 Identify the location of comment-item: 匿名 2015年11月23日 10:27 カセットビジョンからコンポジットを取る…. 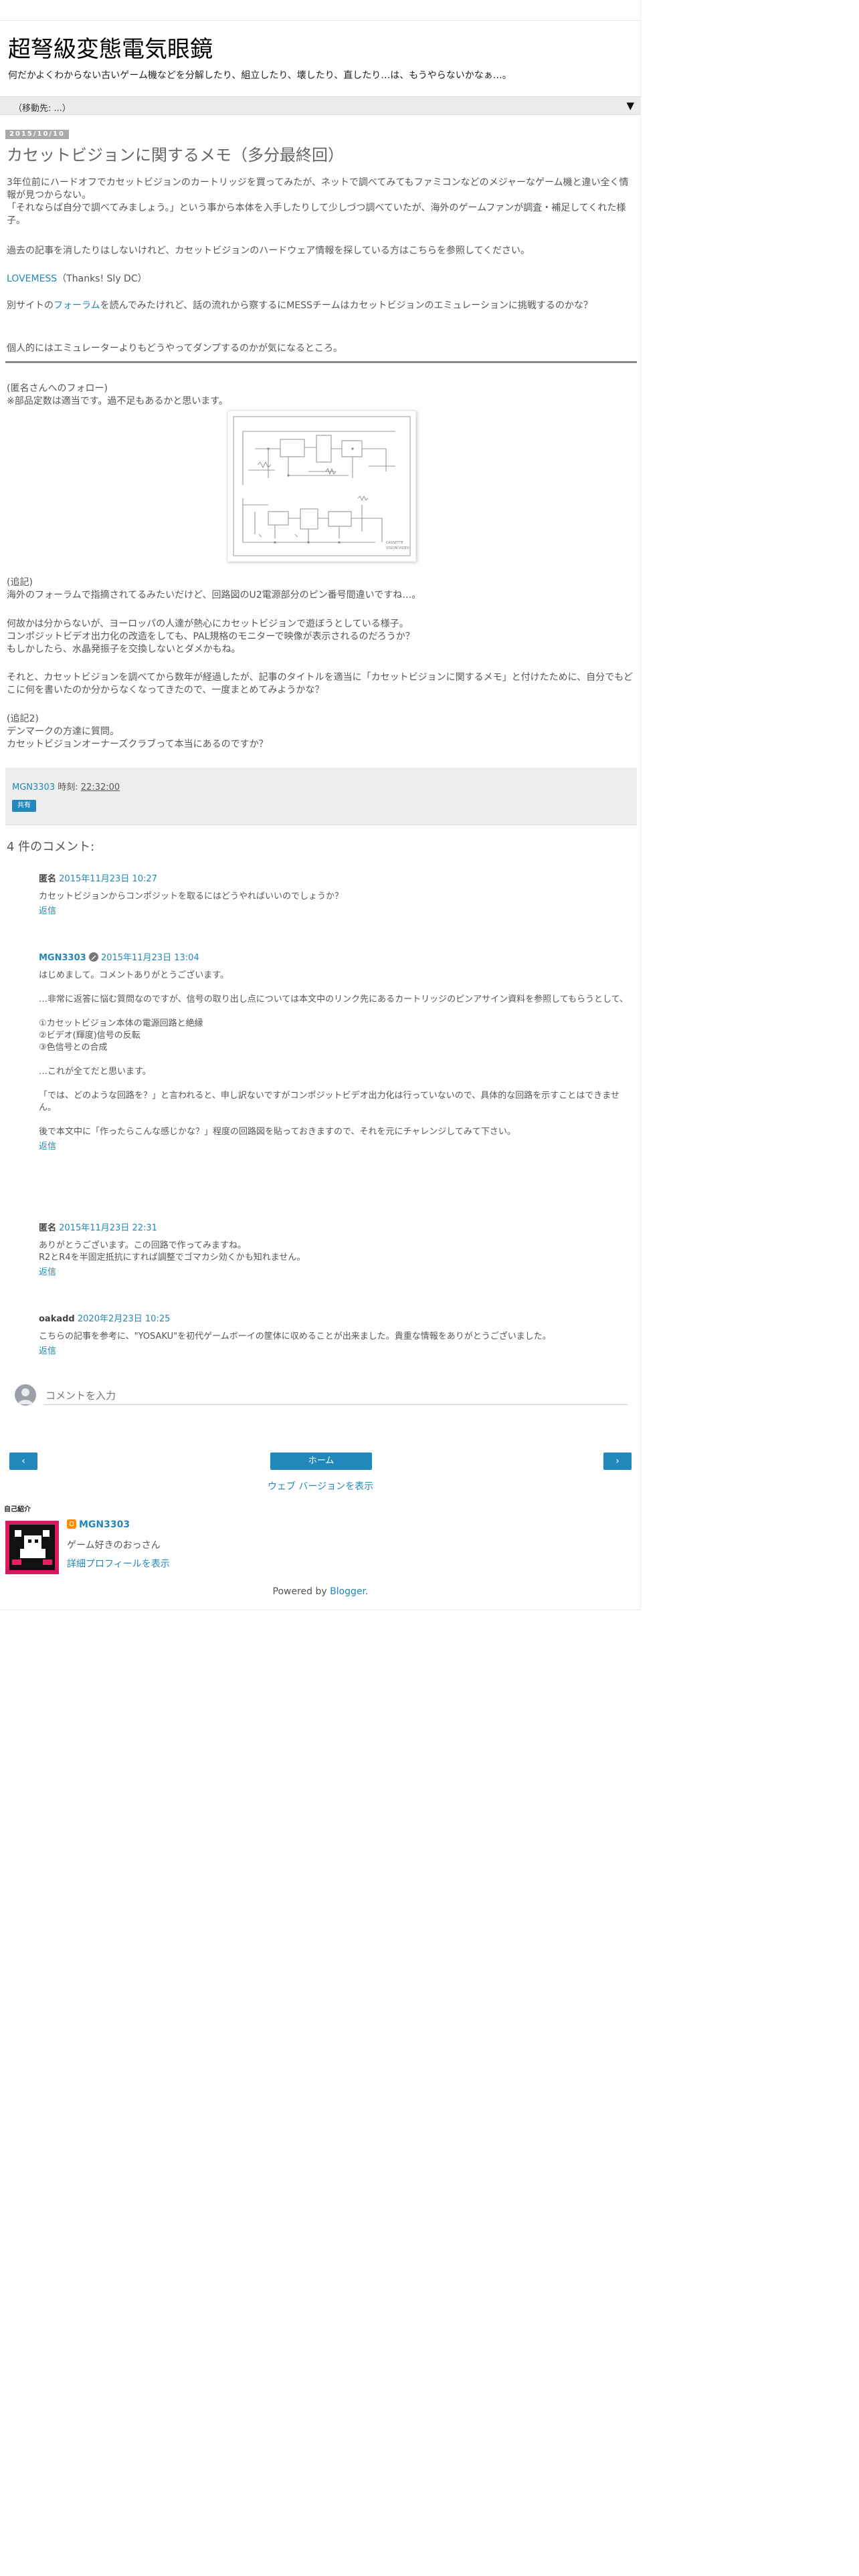
(337, 895).